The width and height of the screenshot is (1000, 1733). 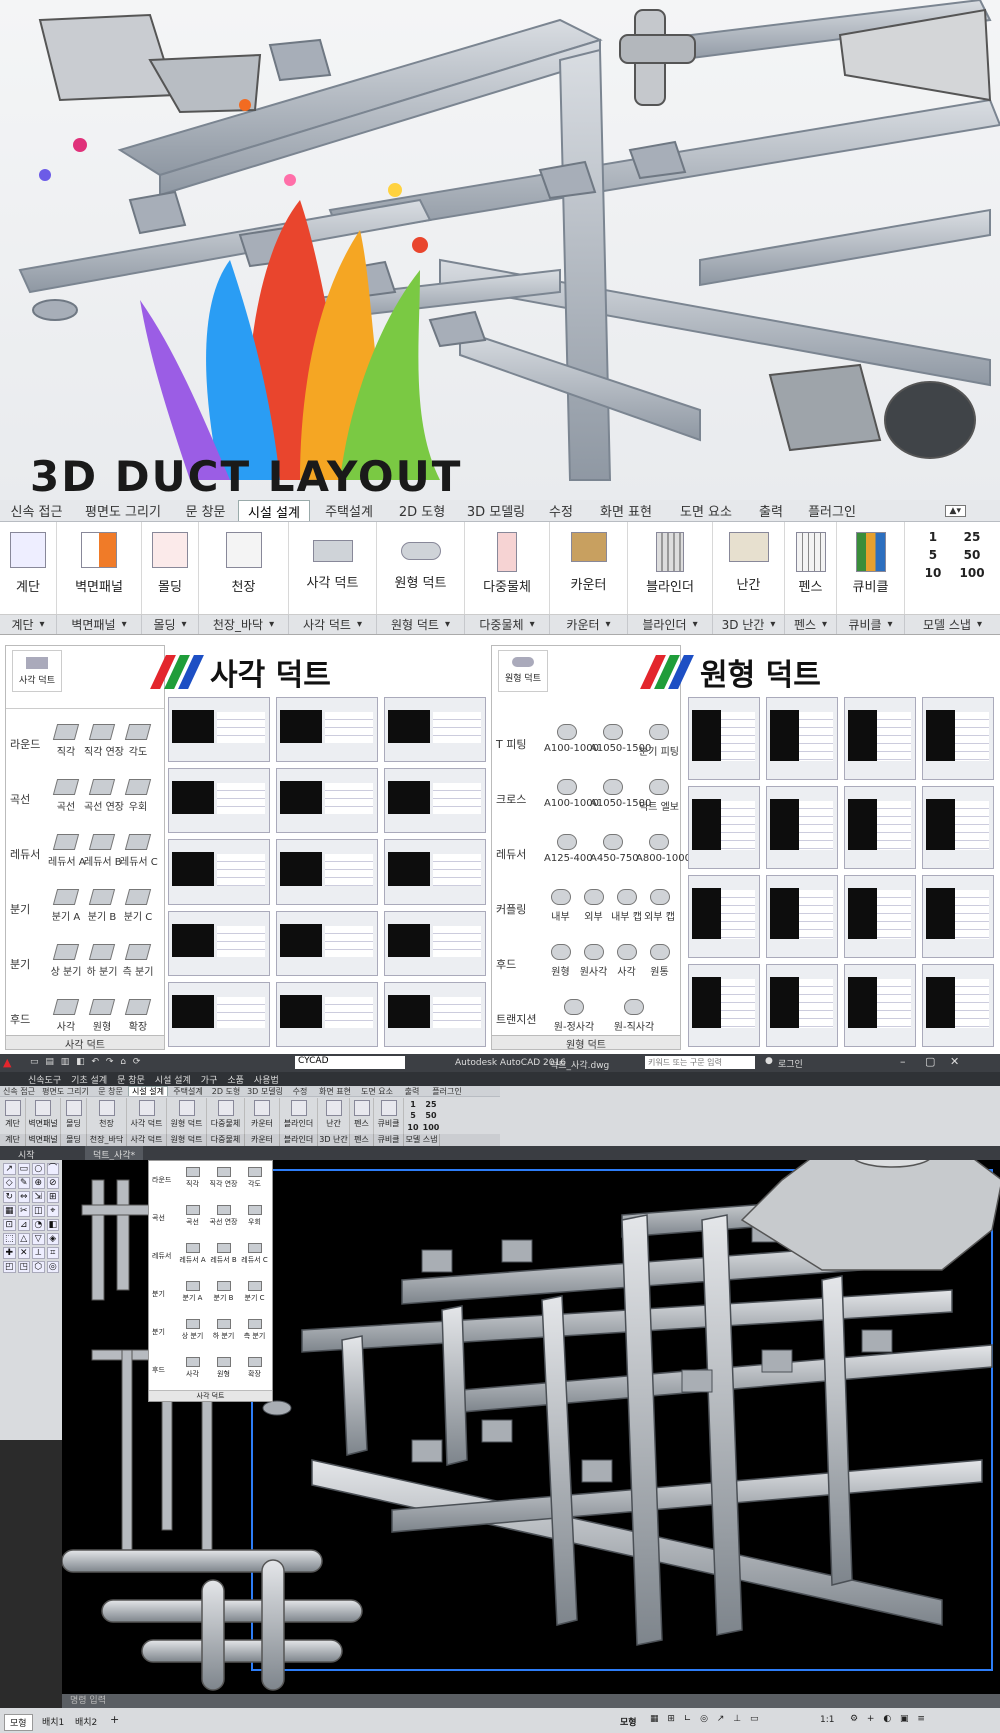 What do you see at coordinates (23, 1267) in the screenshot?
I see `draw-tool-icon: ◳` at bounding box center [23, 1267].